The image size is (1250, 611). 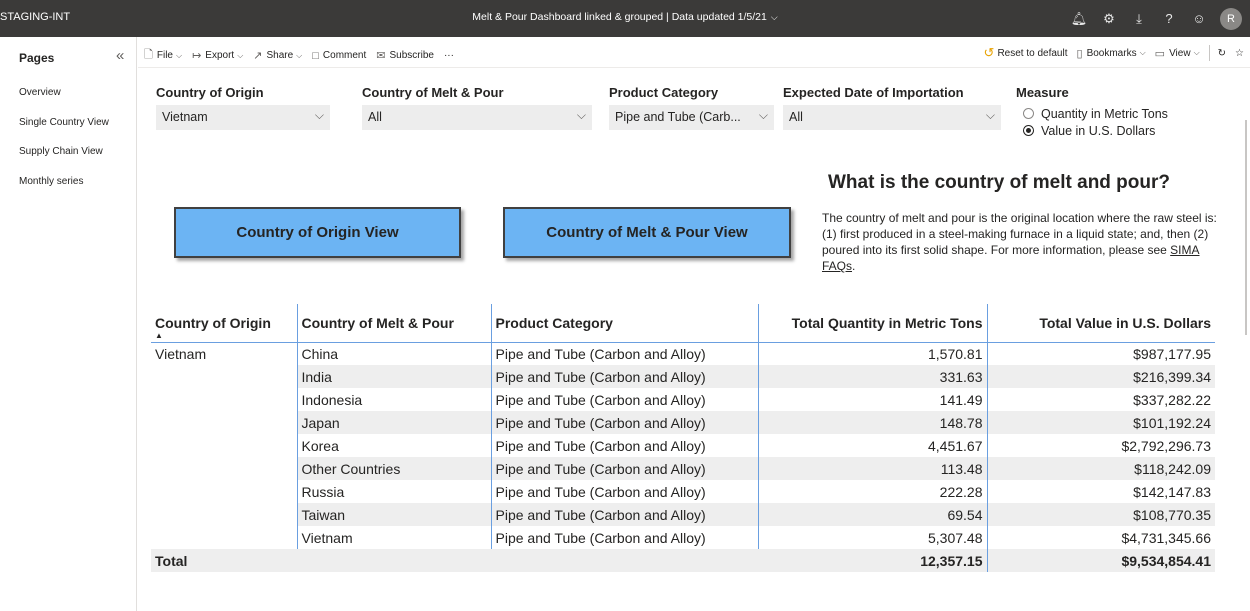 I want to click on collapse-pane-icon: «, so click(x=120, y=55).